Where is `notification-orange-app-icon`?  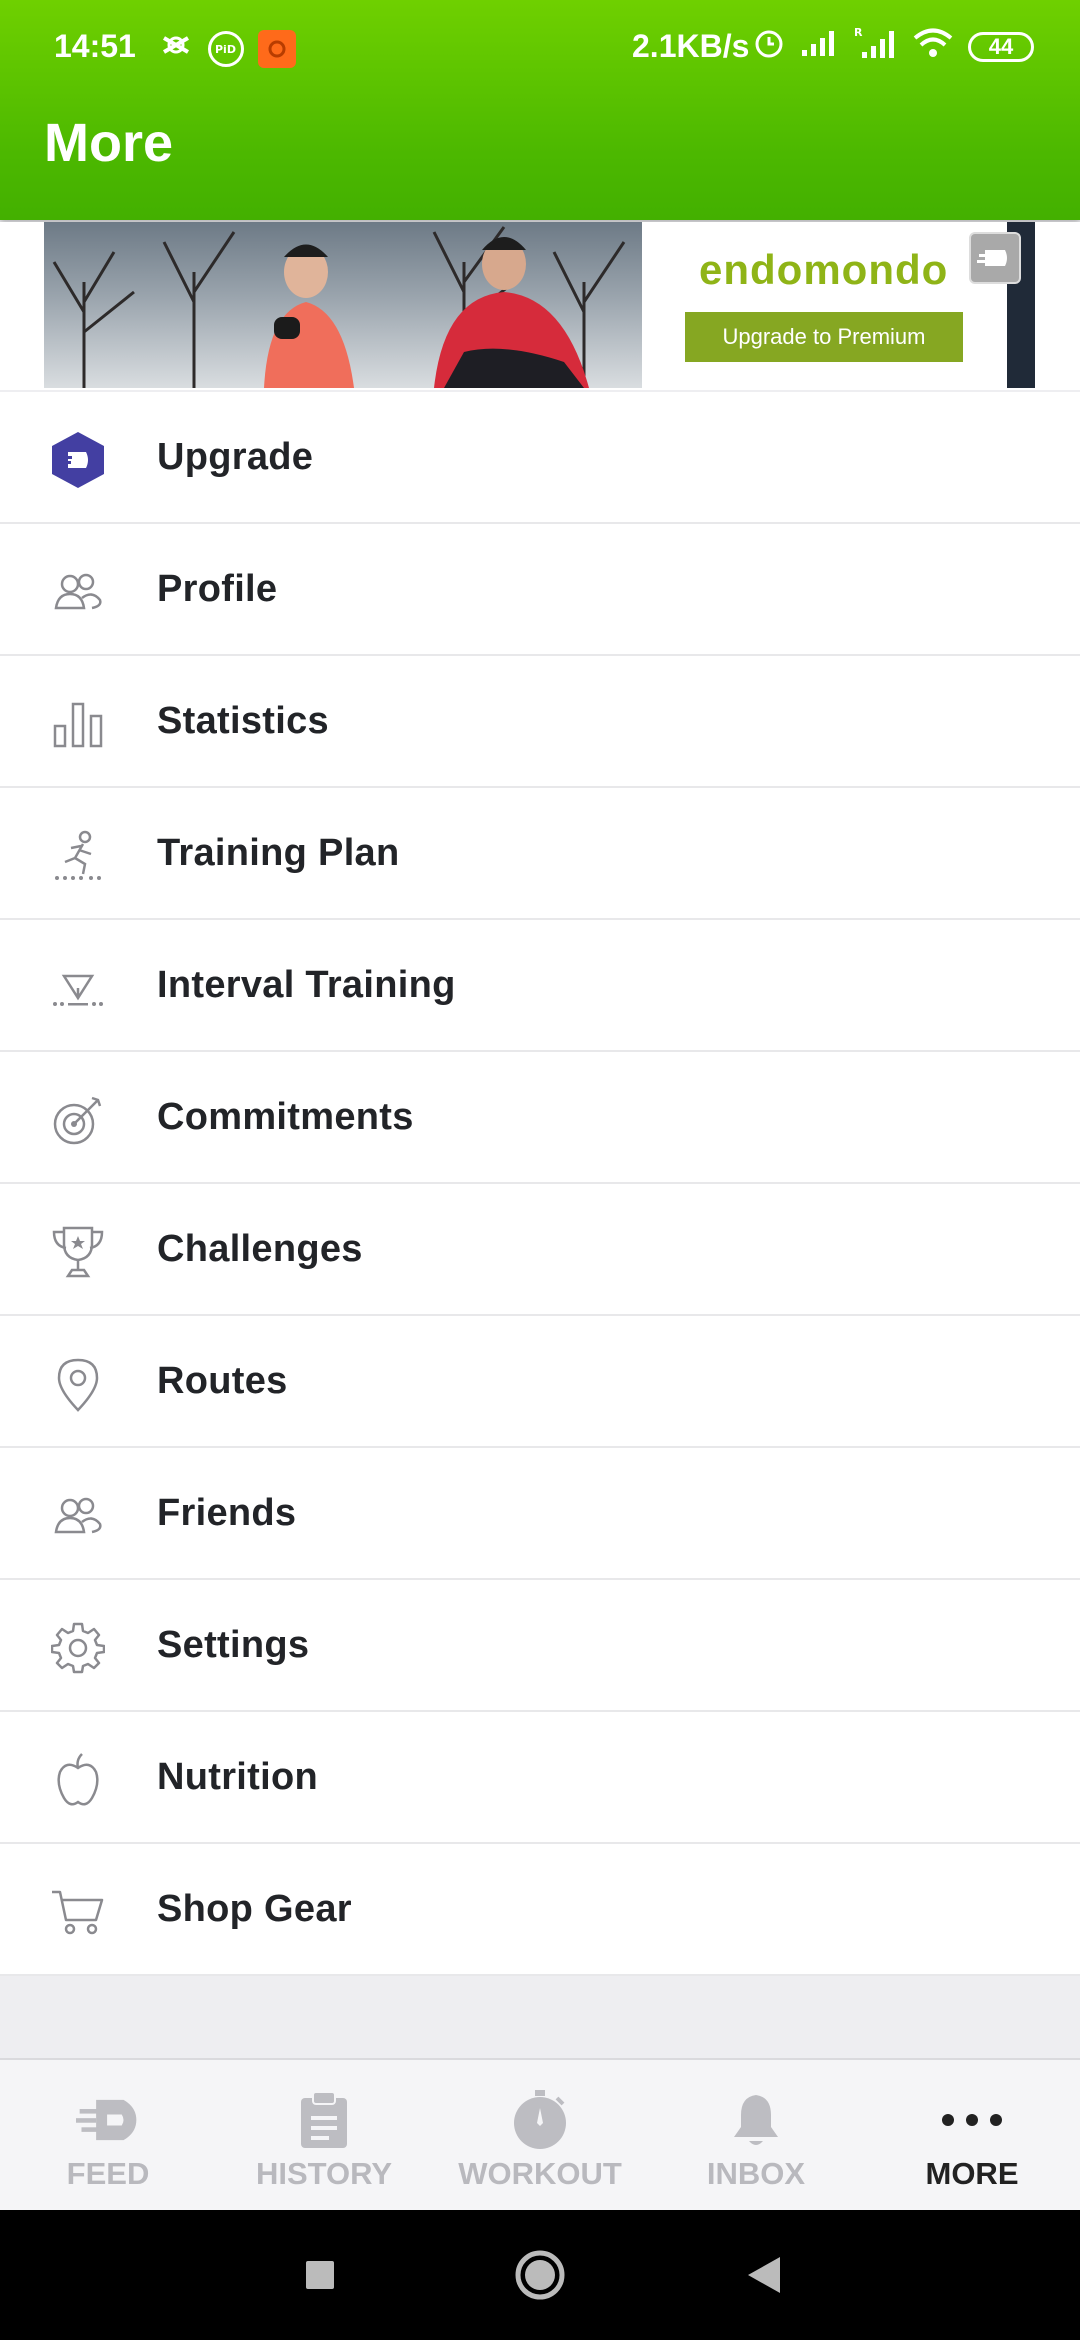
notification-orange-app-icon is located at coordinates (277, 49).